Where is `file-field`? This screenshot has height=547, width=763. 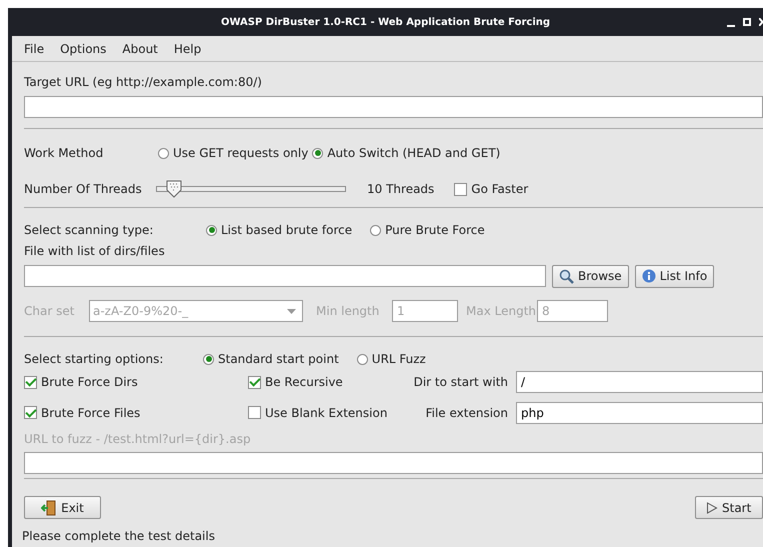
file-field is located at coordinates (285, 276).